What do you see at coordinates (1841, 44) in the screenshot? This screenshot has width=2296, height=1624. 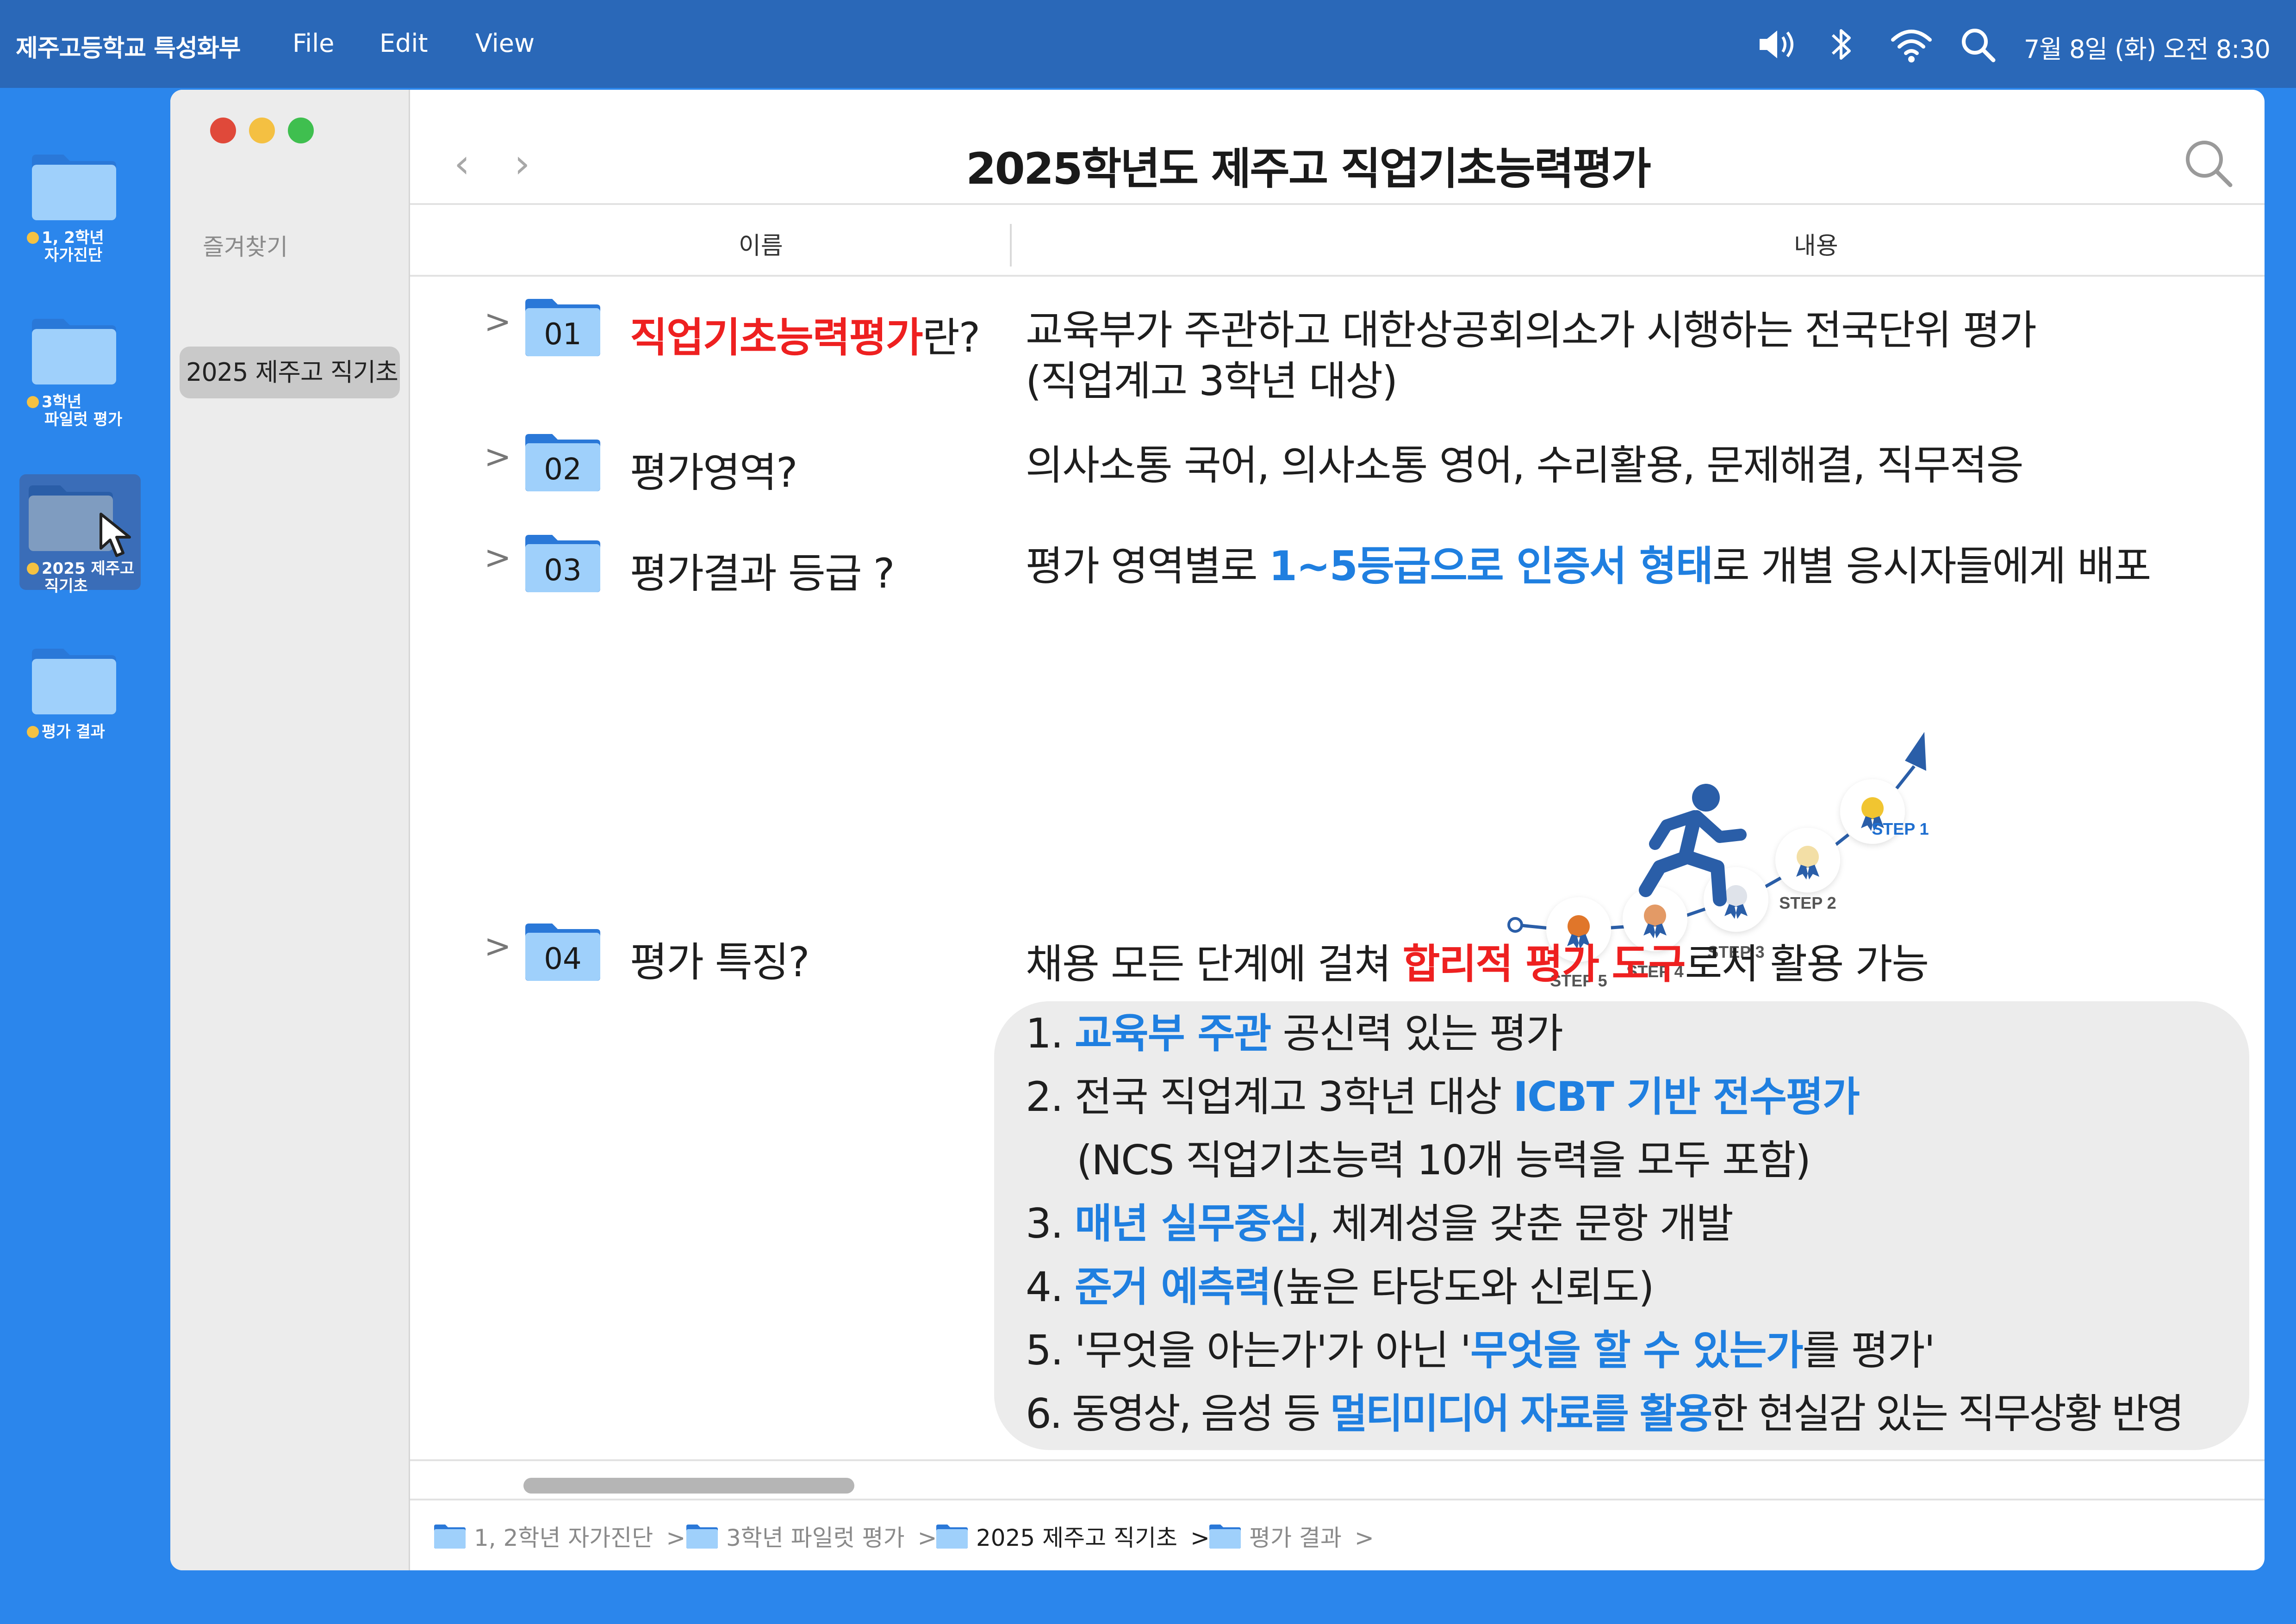 I see `bluetooth-icon` at bounding box center [1841, 44].